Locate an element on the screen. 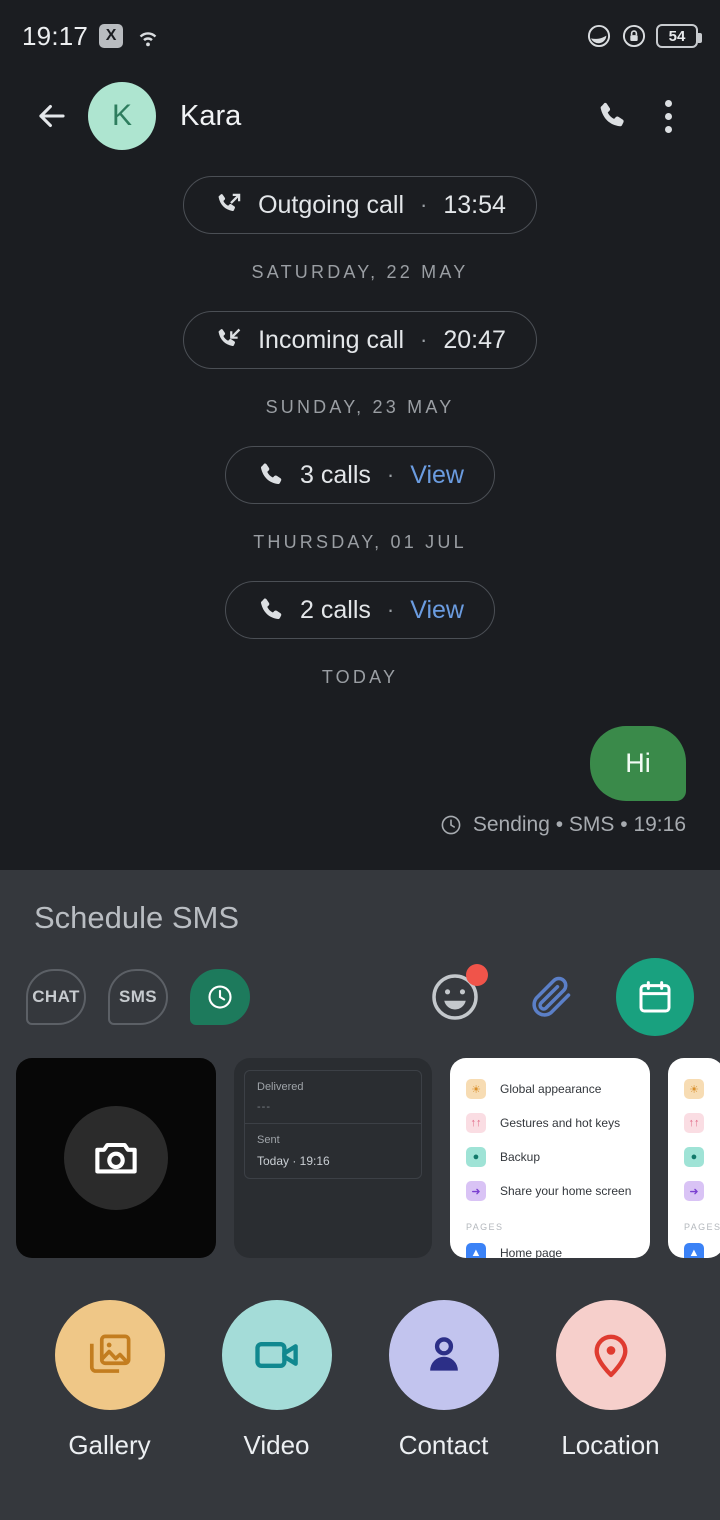 The height and width of the screenshot is (1520, 720). backup-icon: ● is located at coordinates (476, 1157).